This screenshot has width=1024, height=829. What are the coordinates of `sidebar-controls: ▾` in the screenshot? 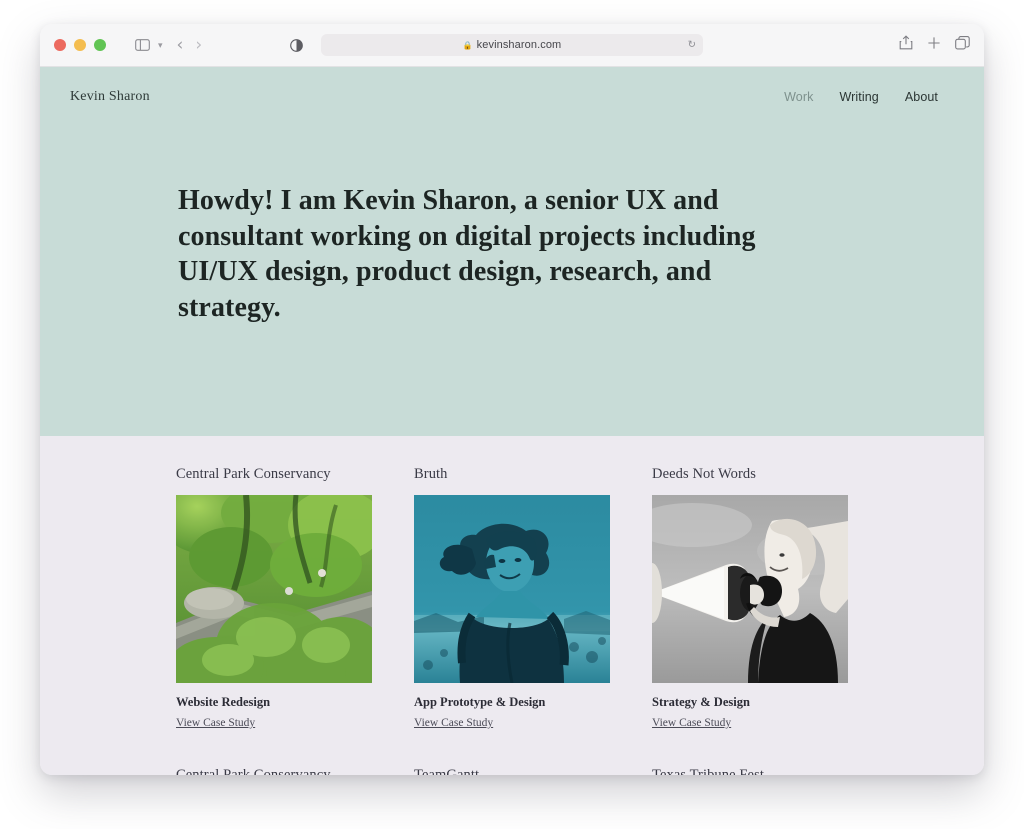 It's located at (146, 45).